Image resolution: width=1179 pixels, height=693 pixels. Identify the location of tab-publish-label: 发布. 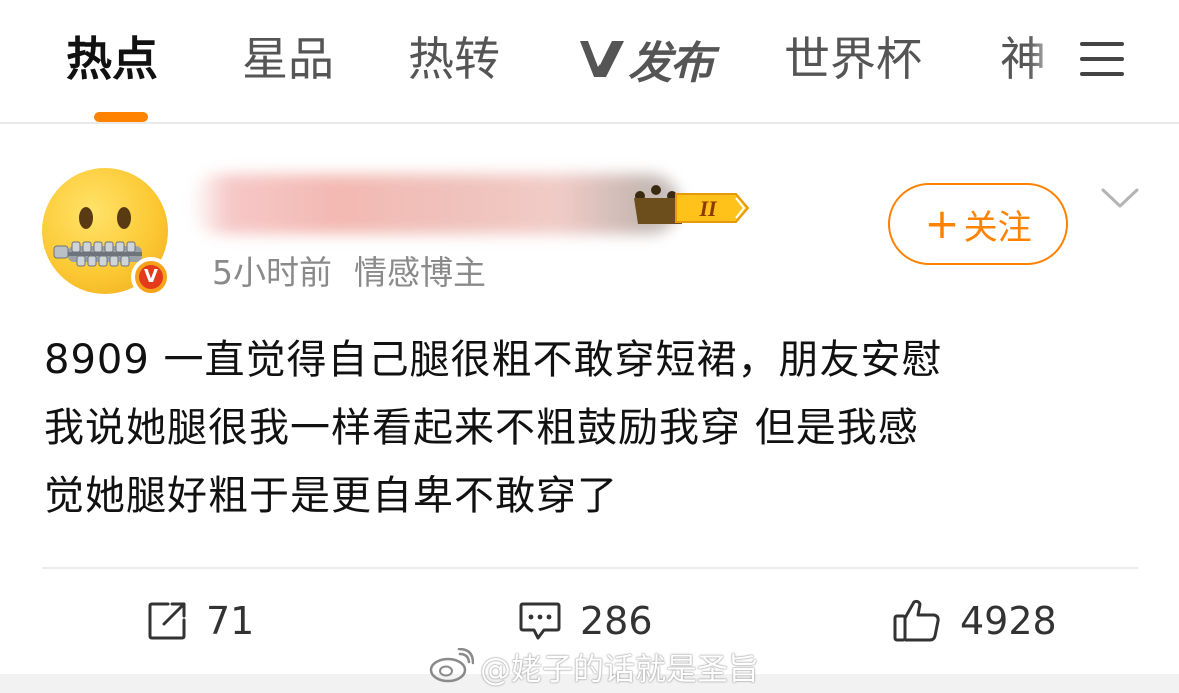
(671, 63).